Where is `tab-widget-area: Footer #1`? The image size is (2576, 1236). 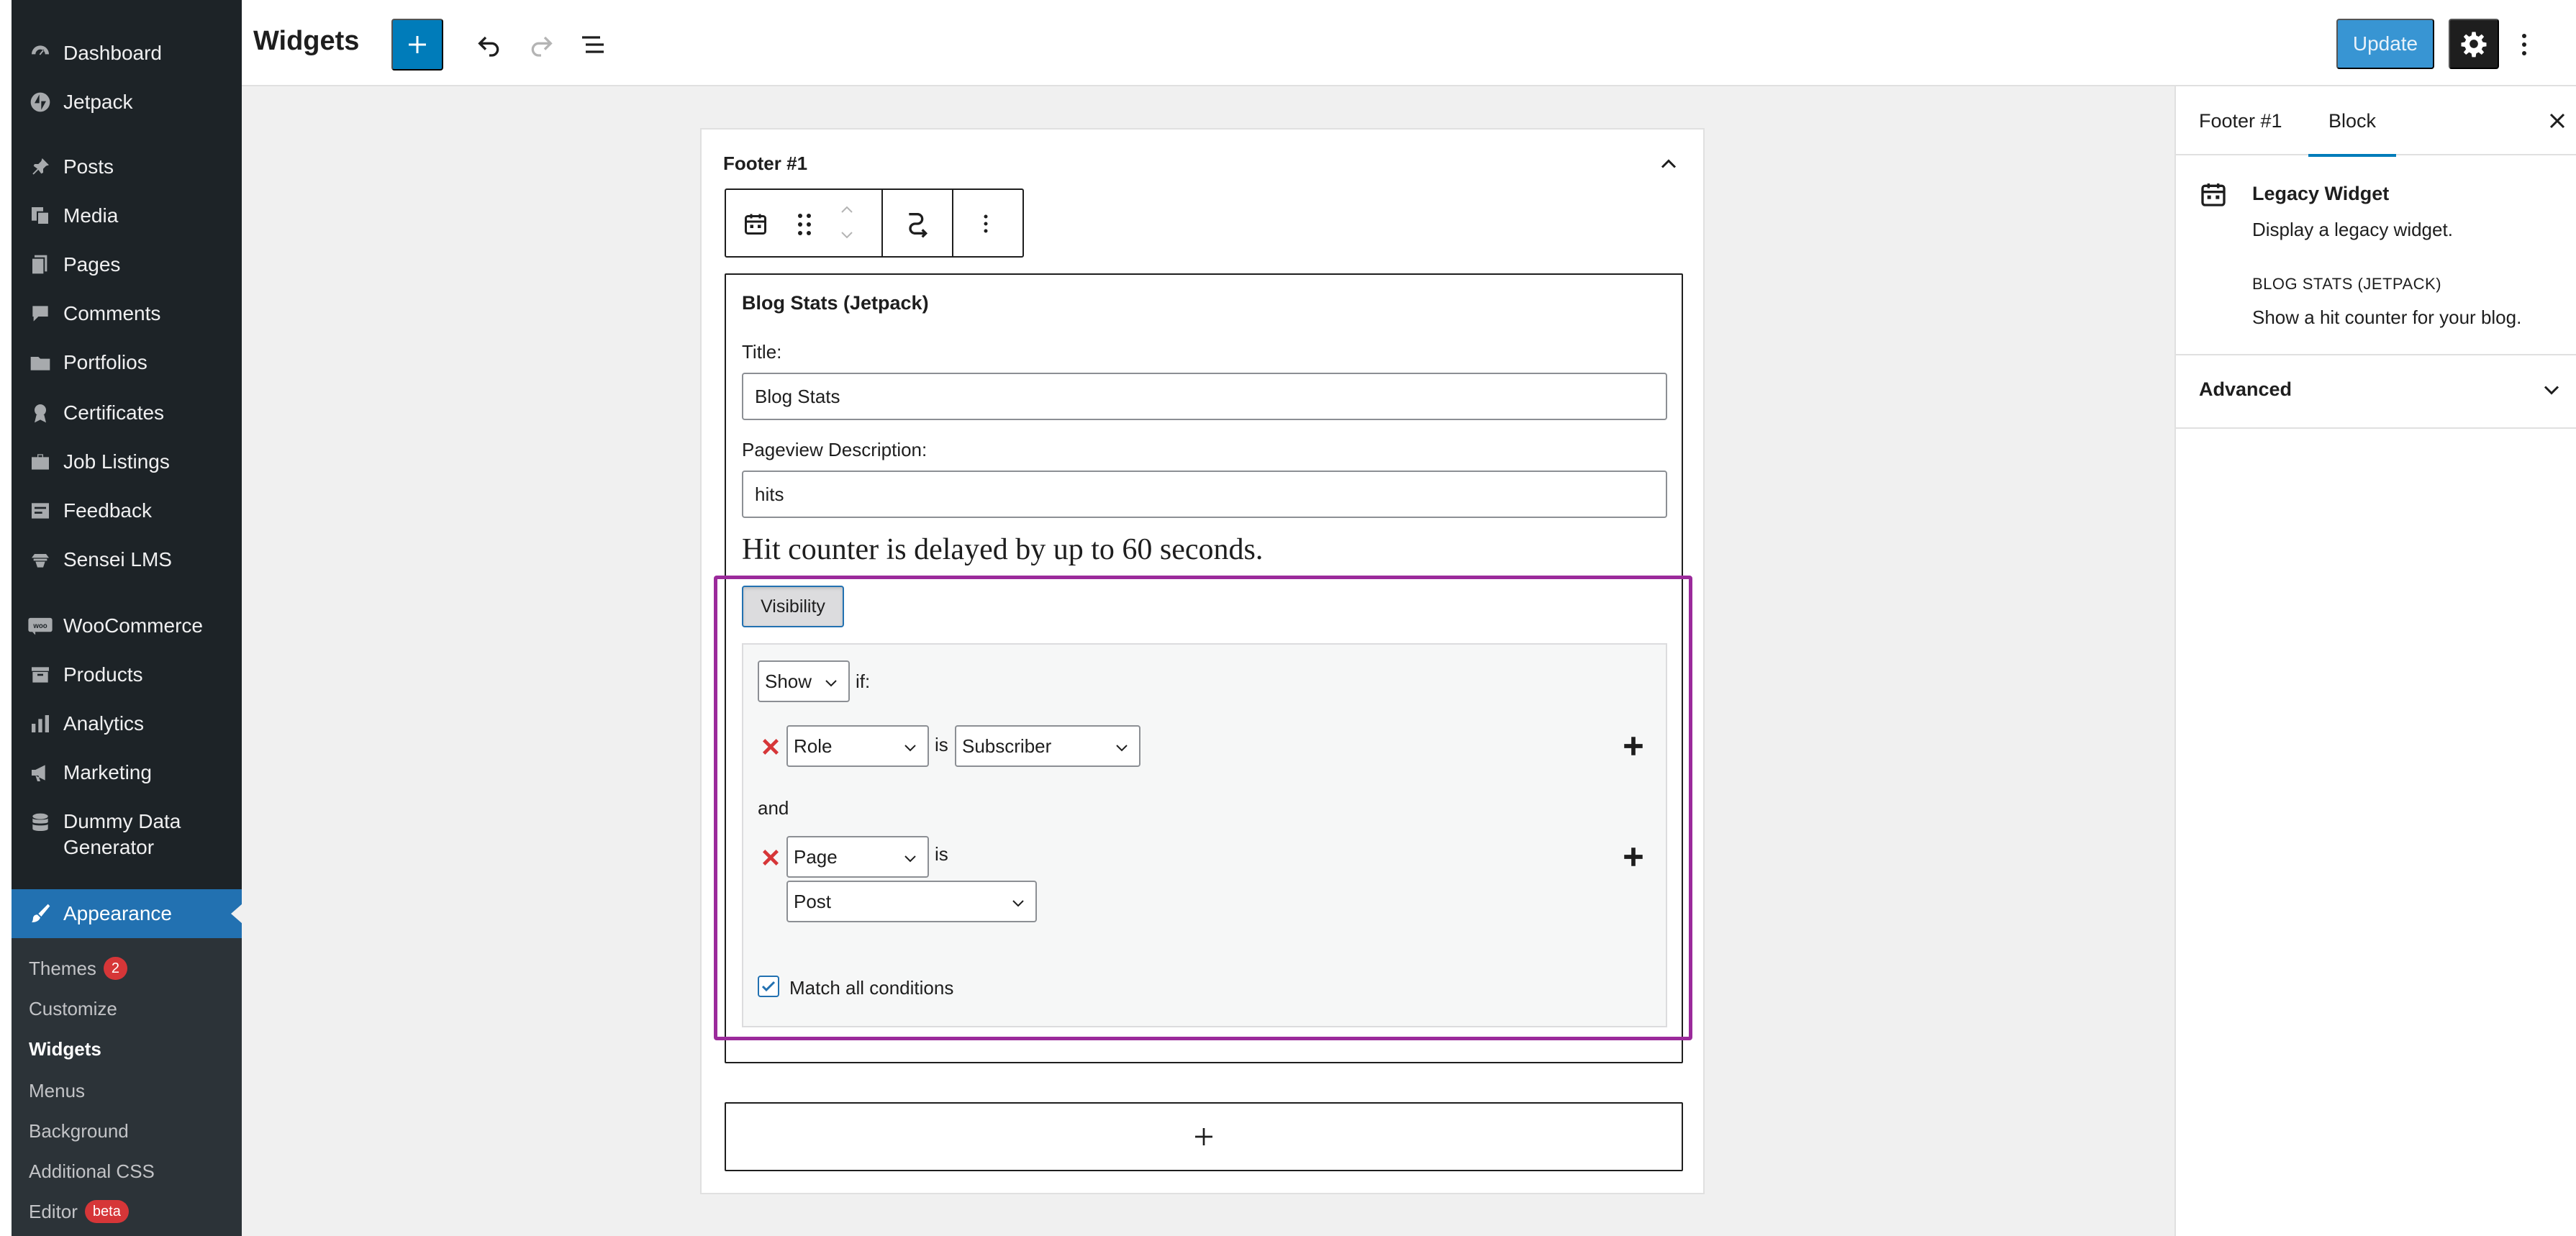
tab-widget-area: Footer #1 is located at coordinates (2240, 120).